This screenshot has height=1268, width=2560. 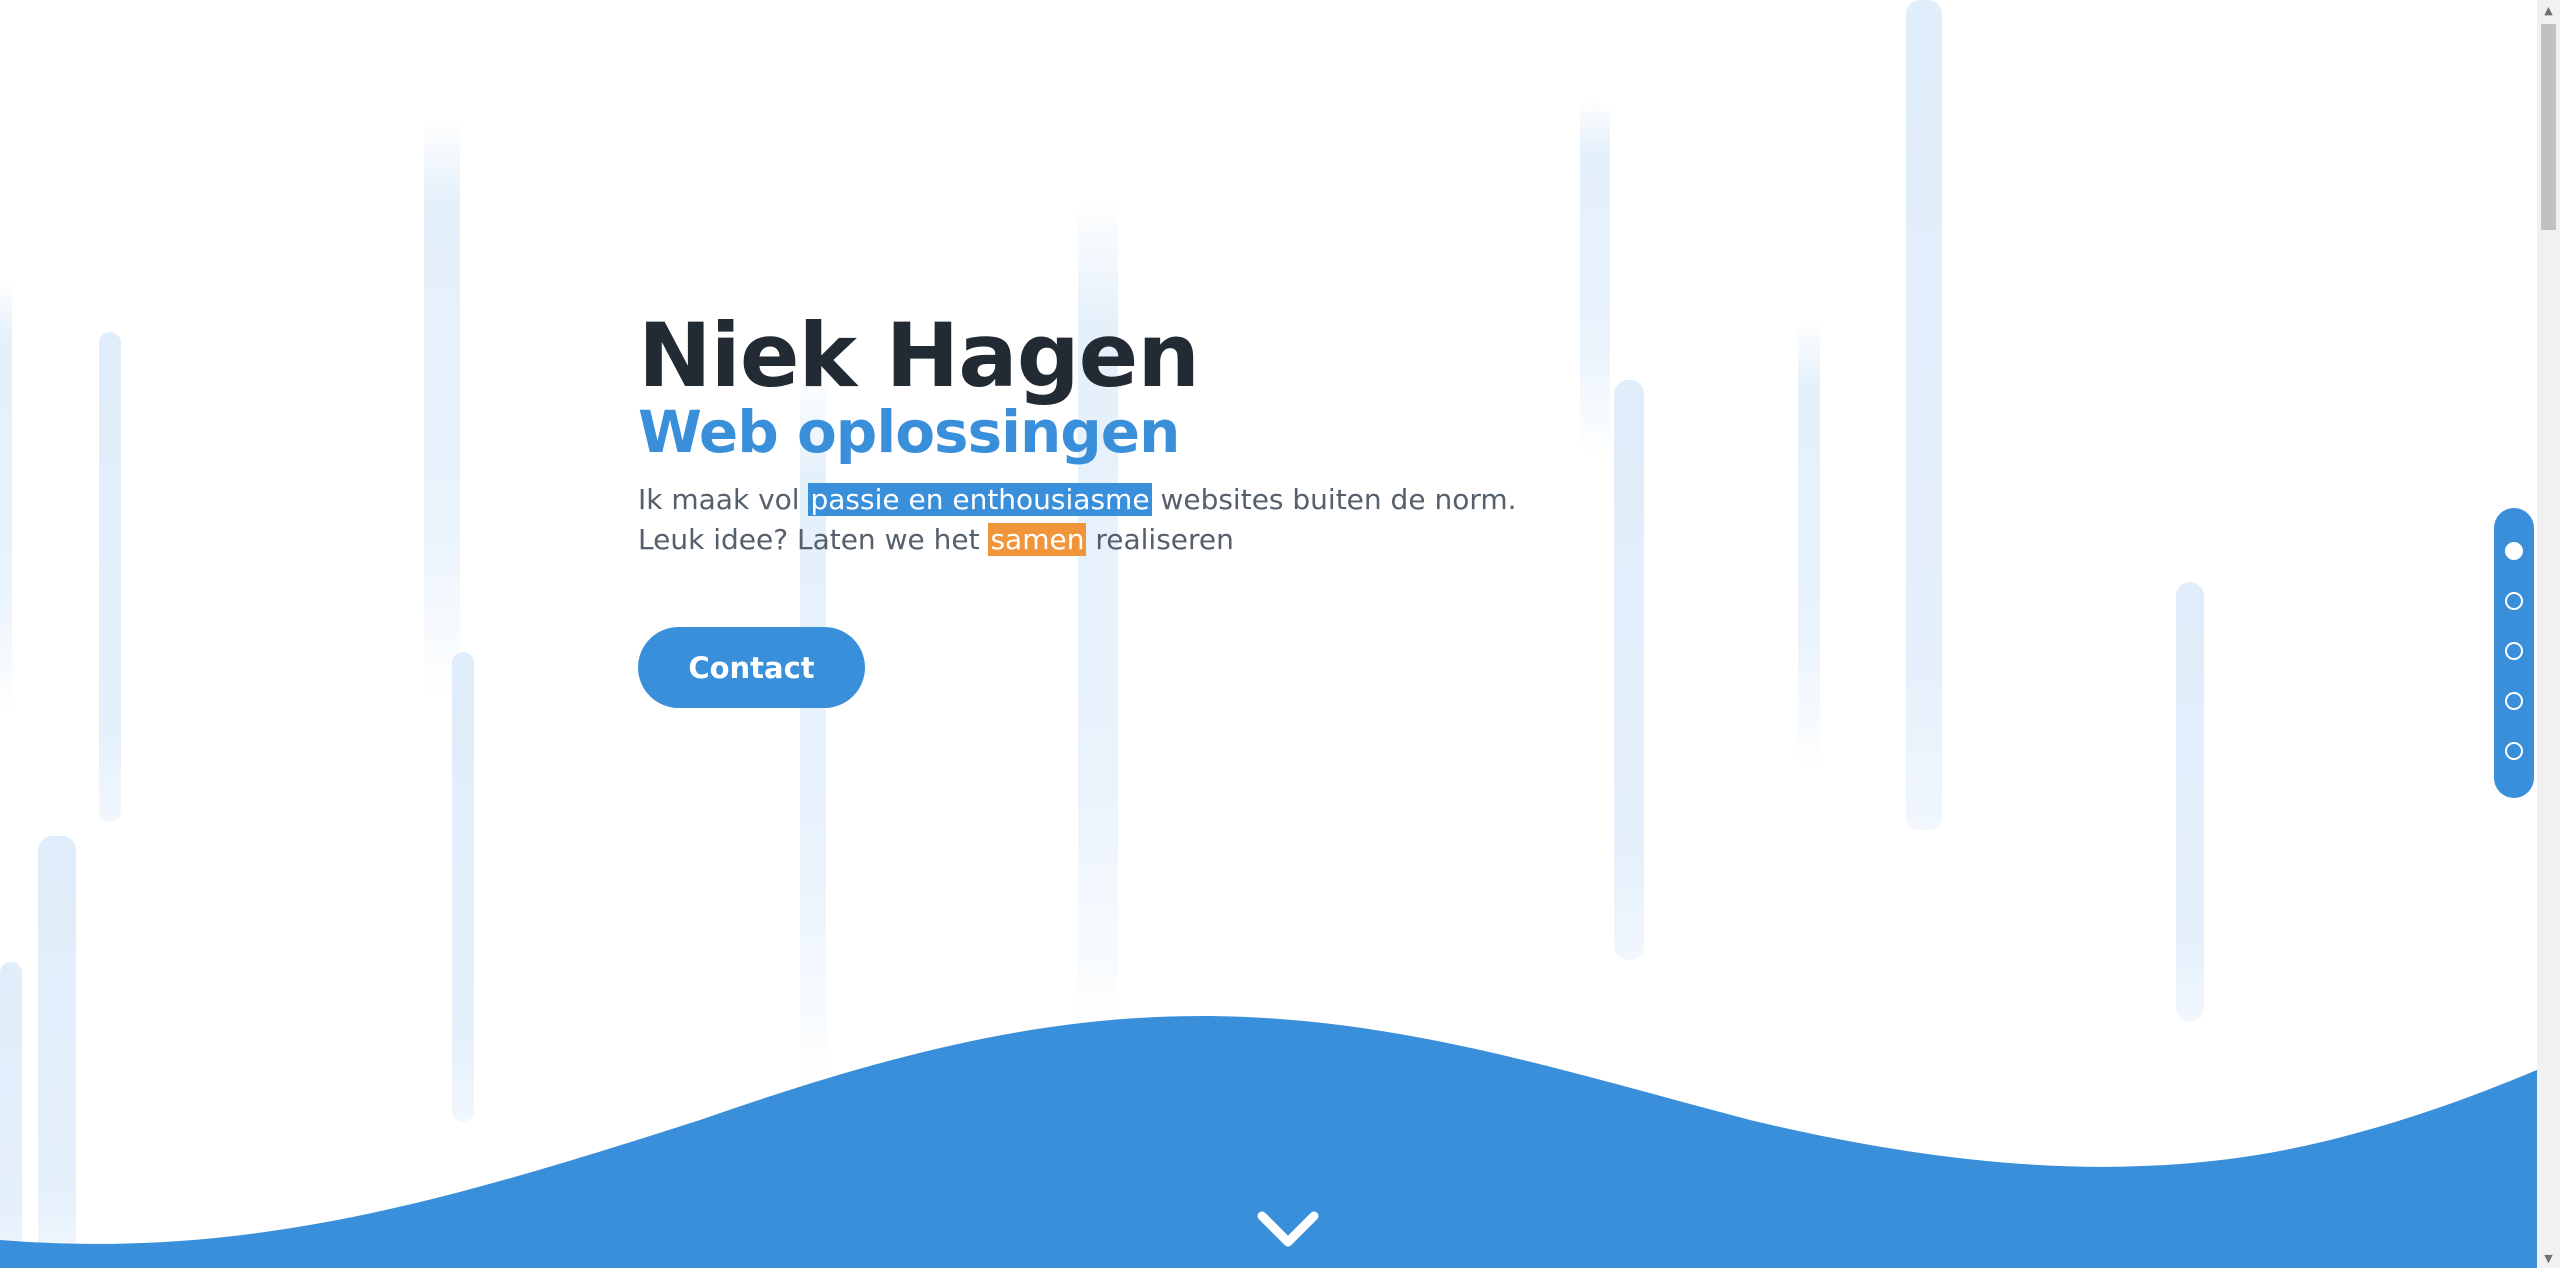 I want to click on chevron-down-icon, so click(x=1288, y=1230).